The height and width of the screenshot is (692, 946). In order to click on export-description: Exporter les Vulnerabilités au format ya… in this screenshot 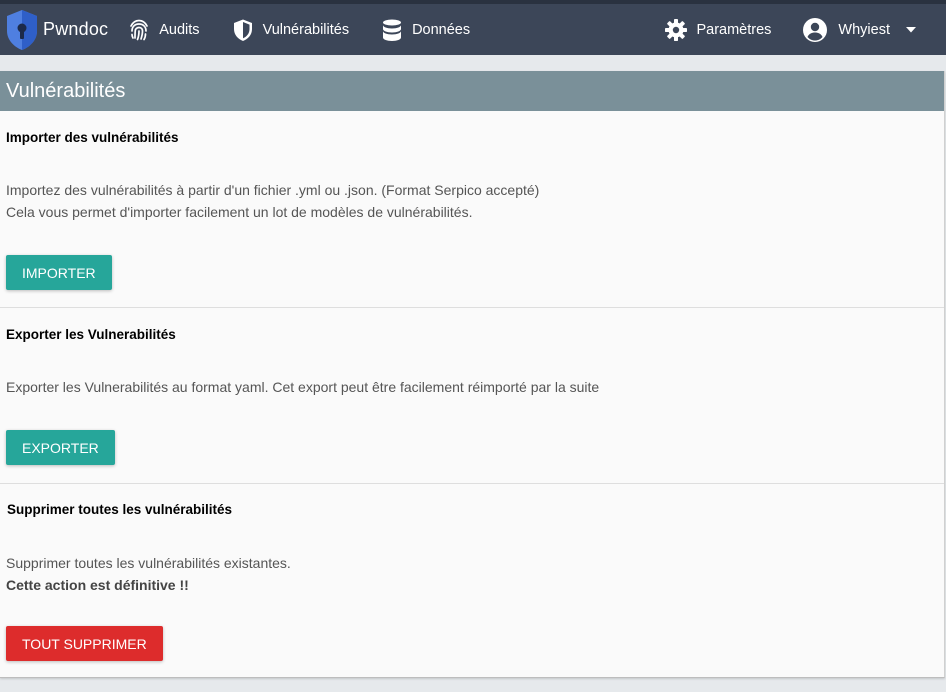, I will do `click(303, 387)`.